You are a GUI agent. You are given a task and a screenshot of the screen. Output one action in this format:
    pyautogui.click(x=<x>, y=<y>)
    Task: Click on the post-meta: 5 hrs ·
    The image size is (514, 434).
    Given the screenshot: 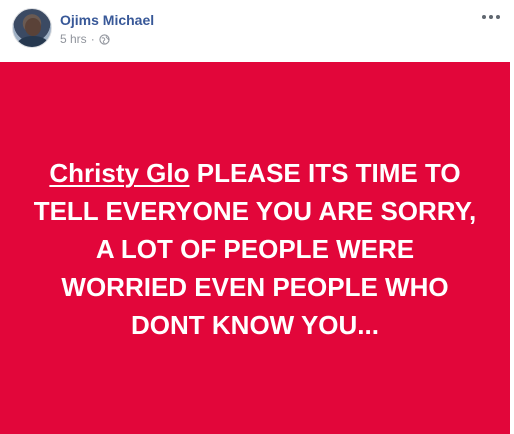 What is the action you would take?
    pyautogui.click(x=85, y=39)
    